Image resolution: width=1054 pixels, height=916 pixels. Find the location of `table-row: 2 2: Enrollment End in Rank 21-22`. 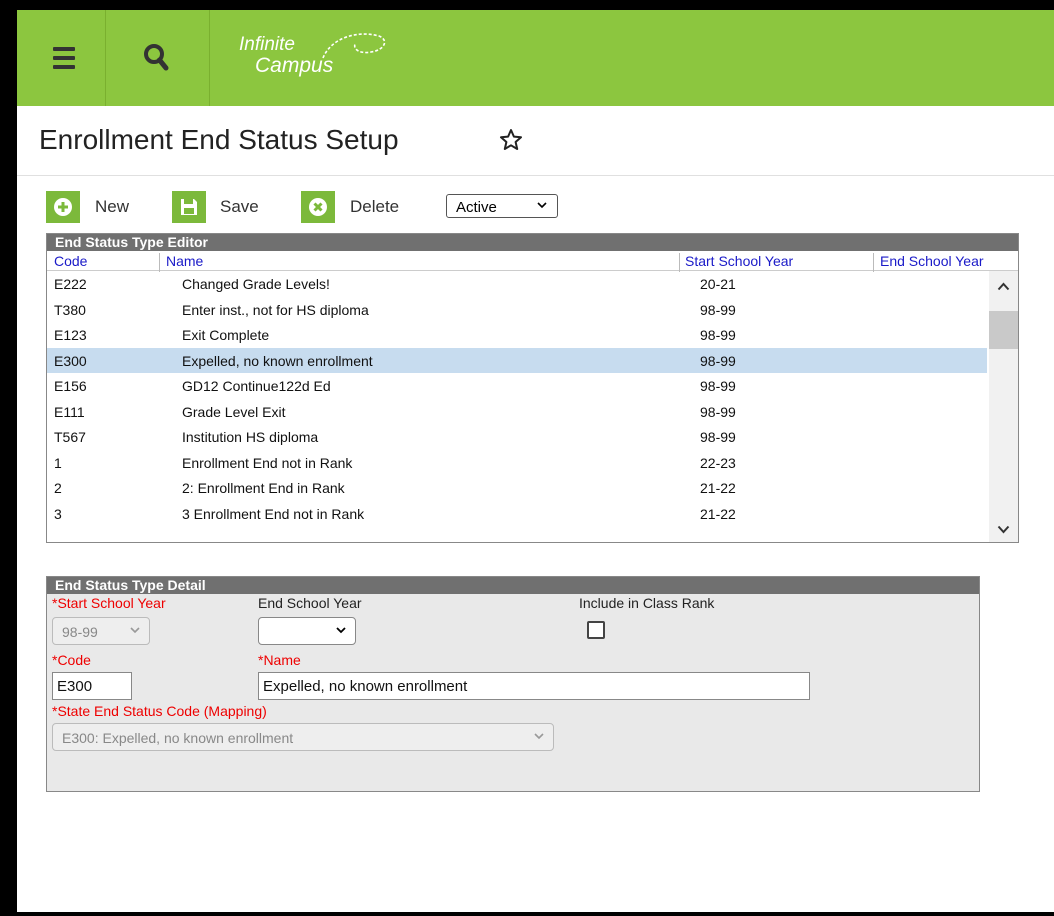

table-row: 2 2: Enrollment End in Rank 21-22 is located at coordinates (517, 488).